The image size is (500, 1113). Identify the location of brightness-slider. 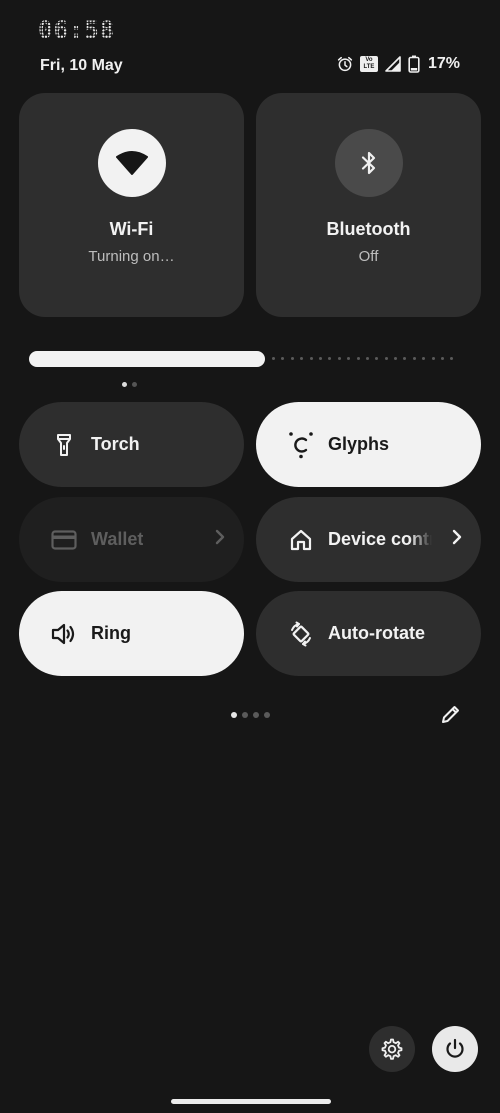
(147, 359).